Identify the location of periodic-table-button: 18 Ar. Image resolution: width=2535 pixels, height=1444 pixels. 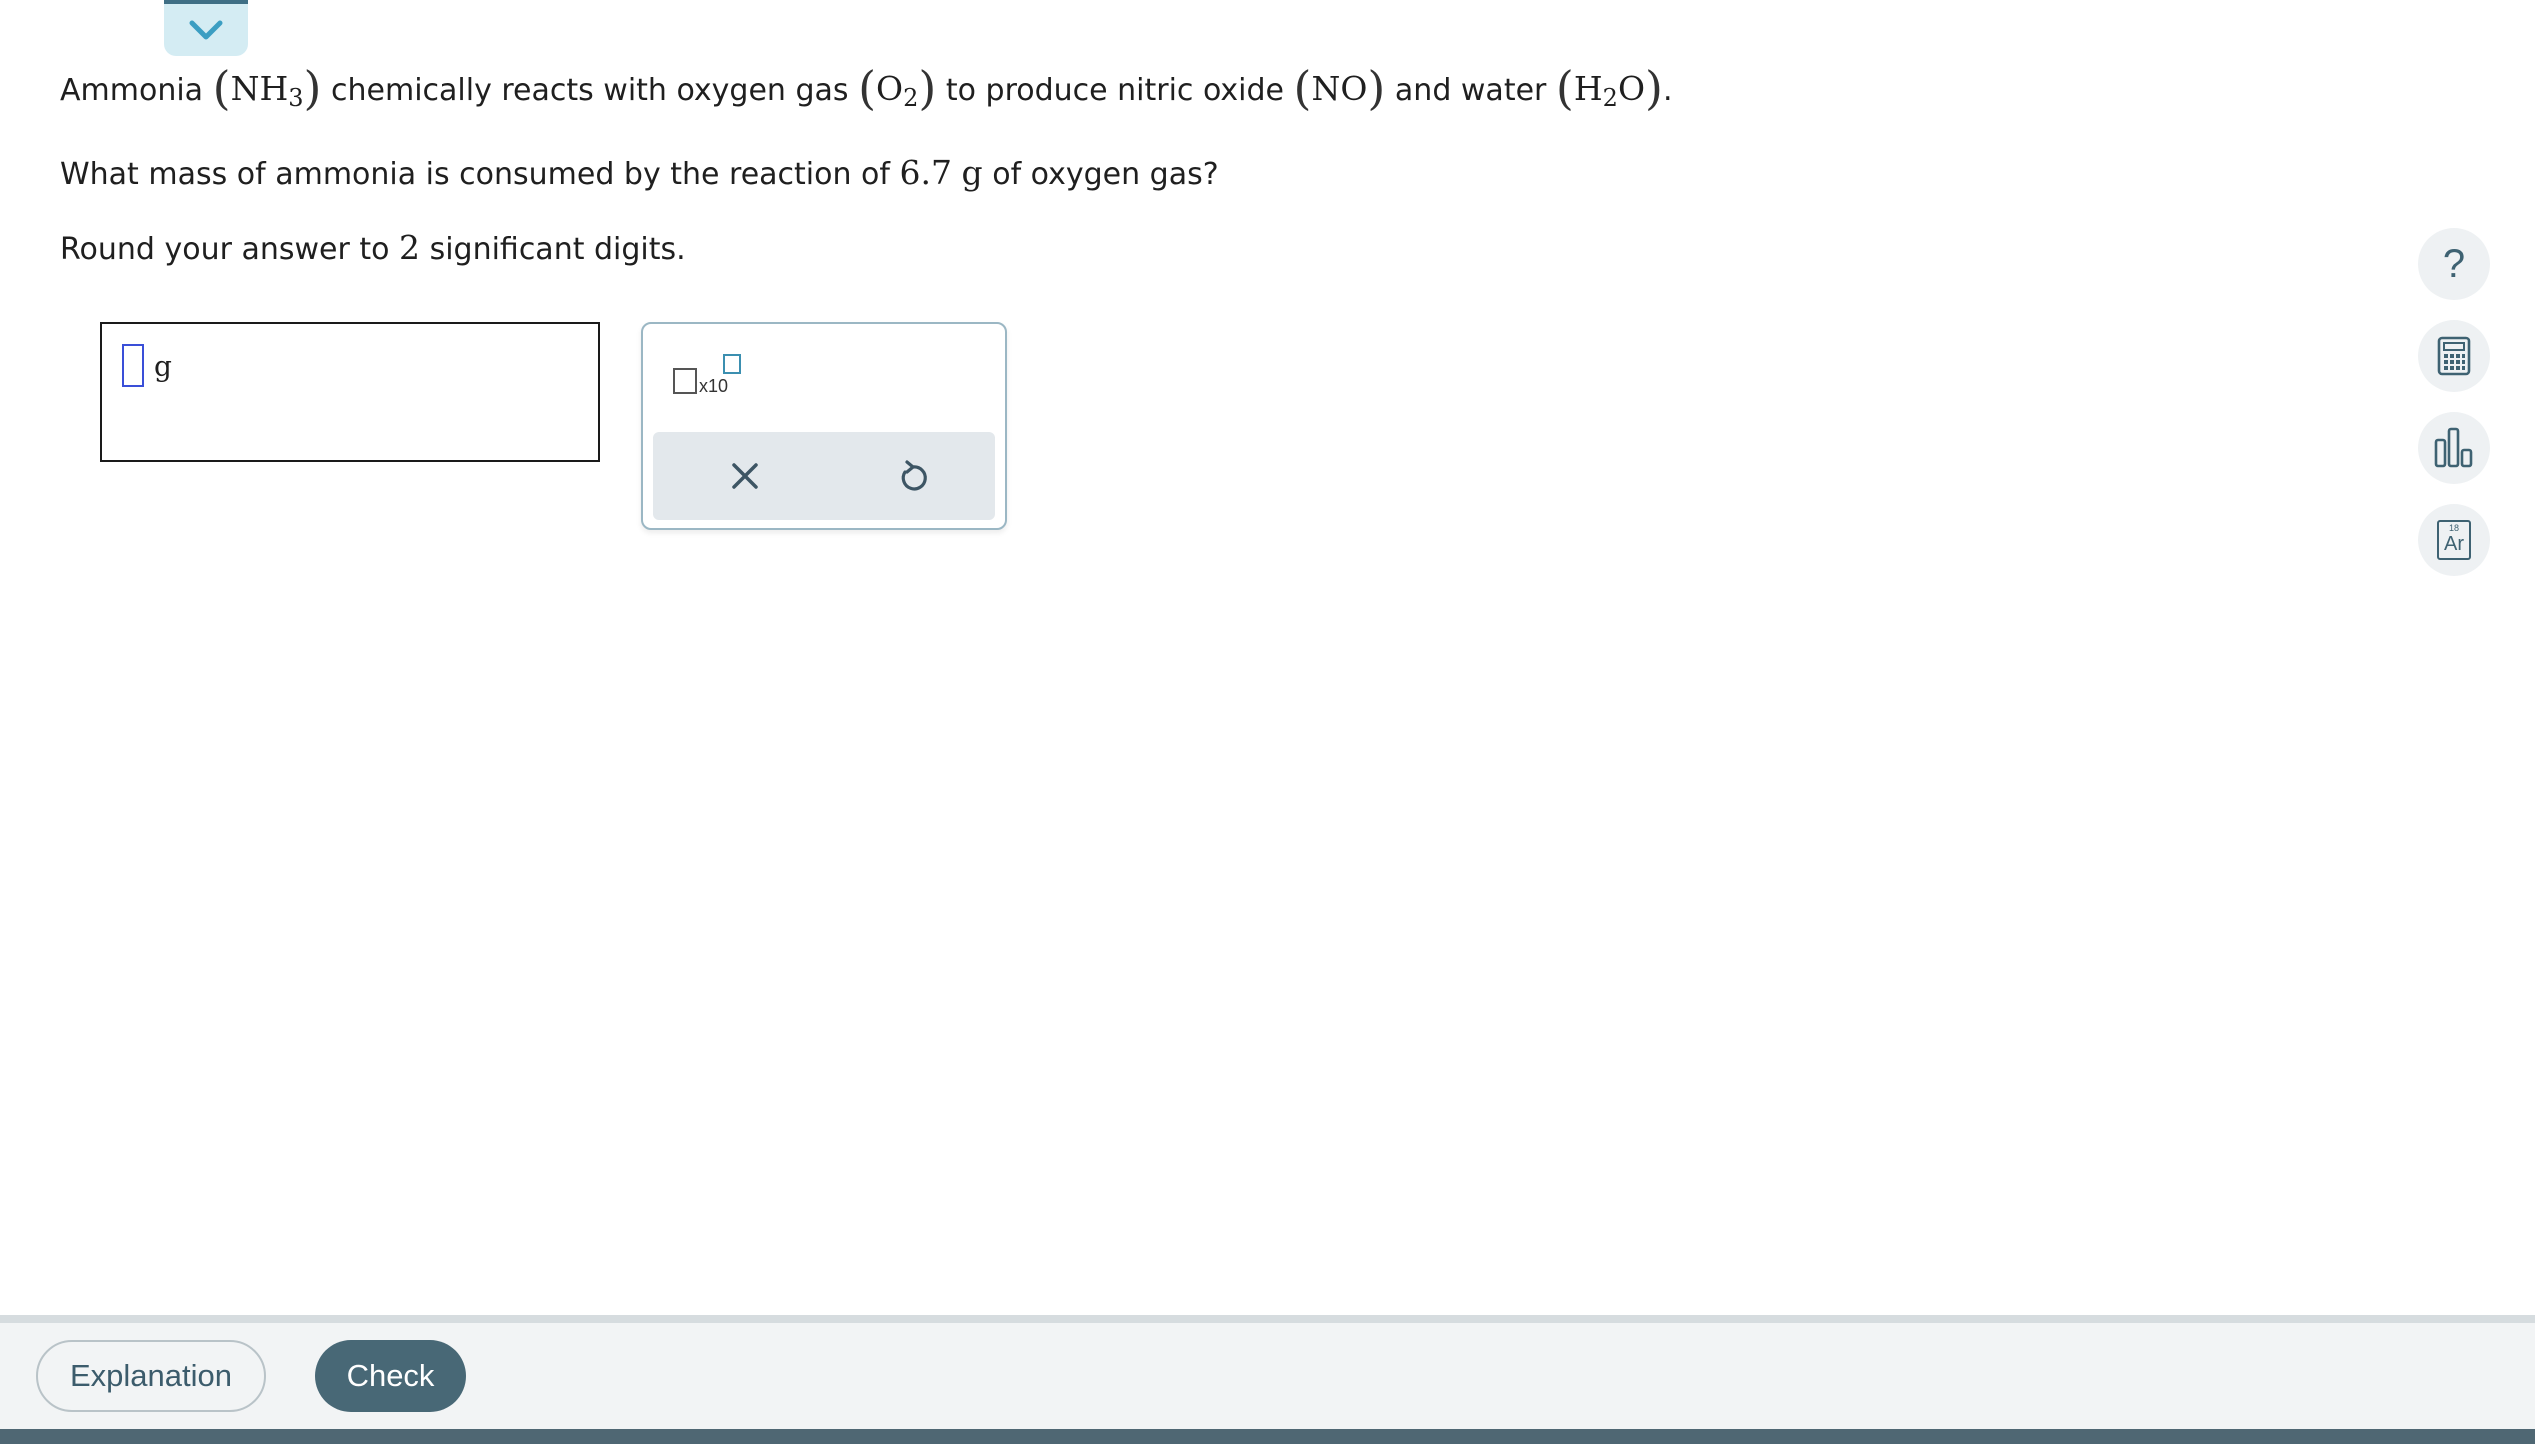
(2454, 540).